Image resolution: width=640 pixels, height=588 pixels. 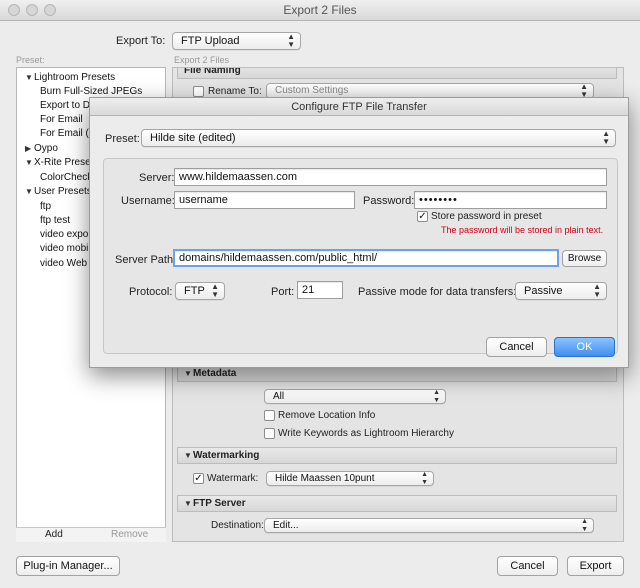 What do you see at coordinates (584, 347) in the screenshot?
I see `dialog-ok-button: OK` at bounding box center [584, 347].